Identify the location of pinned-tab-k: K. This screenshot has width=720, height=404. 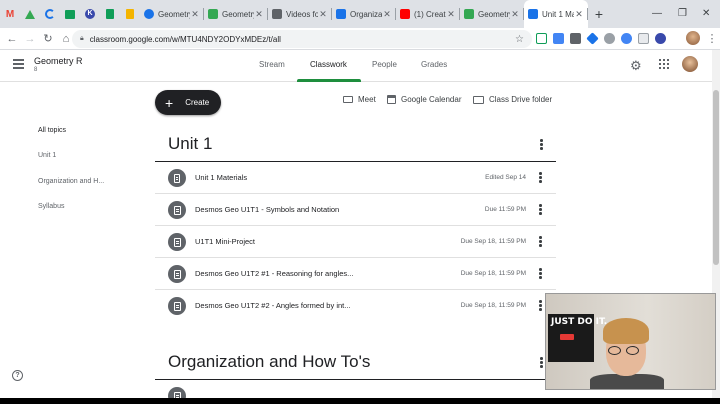
(90, 14).